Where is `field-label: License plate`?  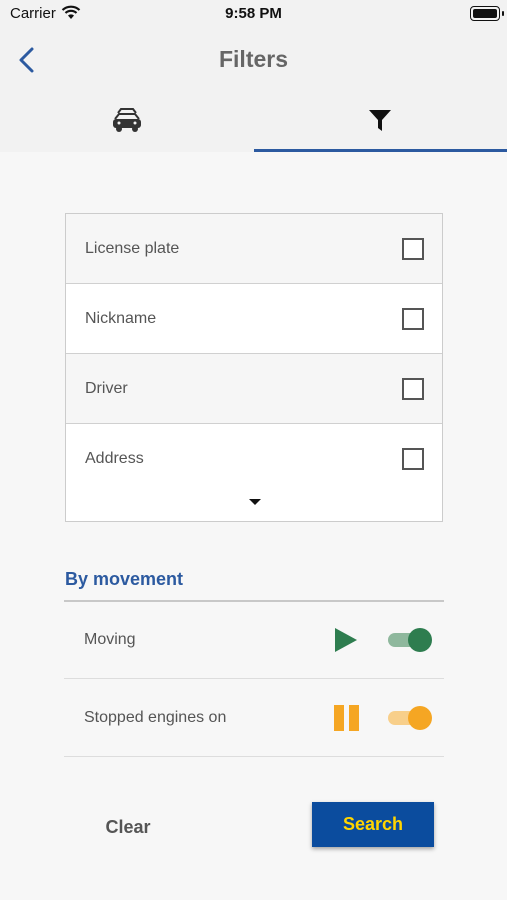
field-label: License plate is located at coordinates (132, 248).